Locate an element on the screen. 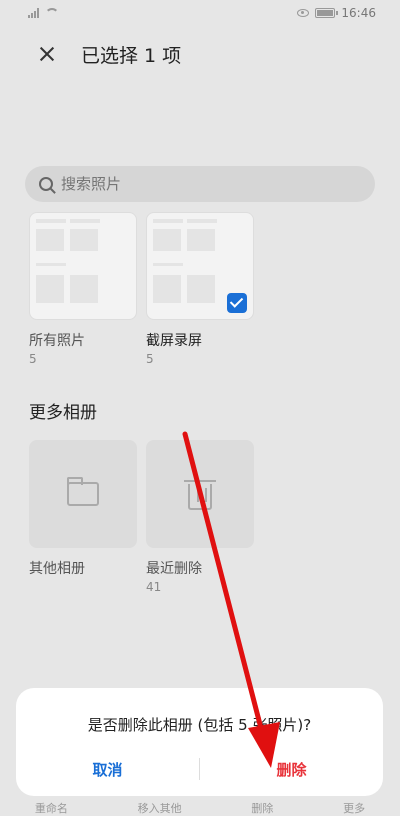 Image resolution: width=400 pixels, height=816 pixels. more-action: 更多 is located at coordinates (354, 808).